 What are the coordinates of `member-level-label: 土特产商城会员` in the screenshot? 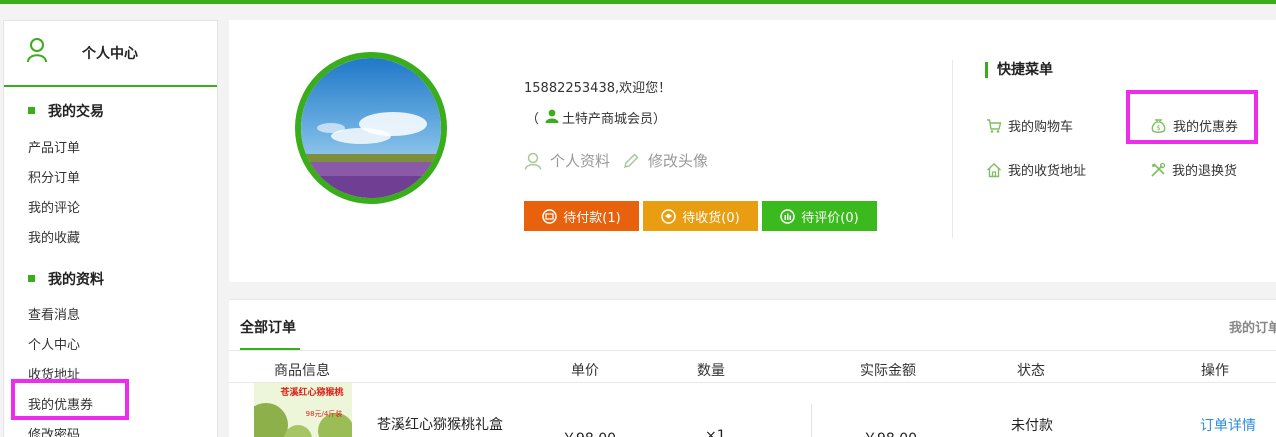 It's located at (608, 119).